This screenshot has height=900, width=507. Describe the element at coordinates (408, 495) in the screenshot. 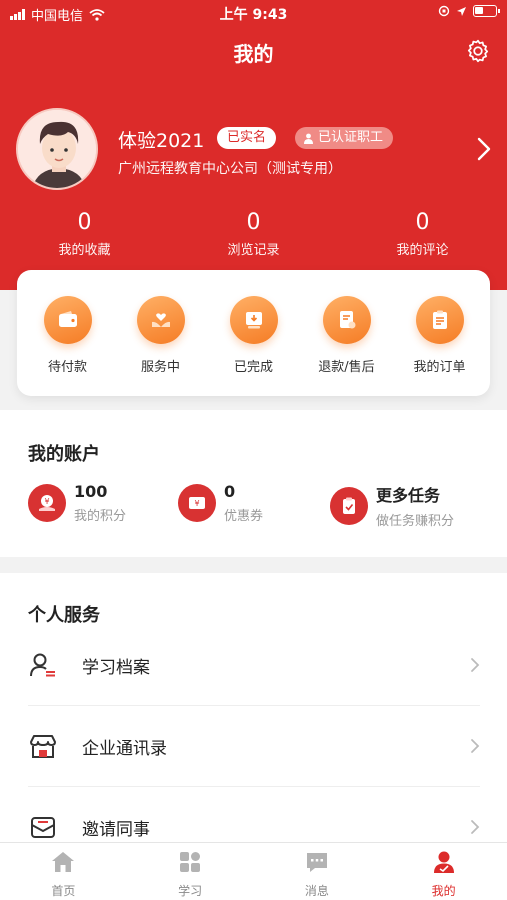

I see `tasks-value: 更多任务` at that location.